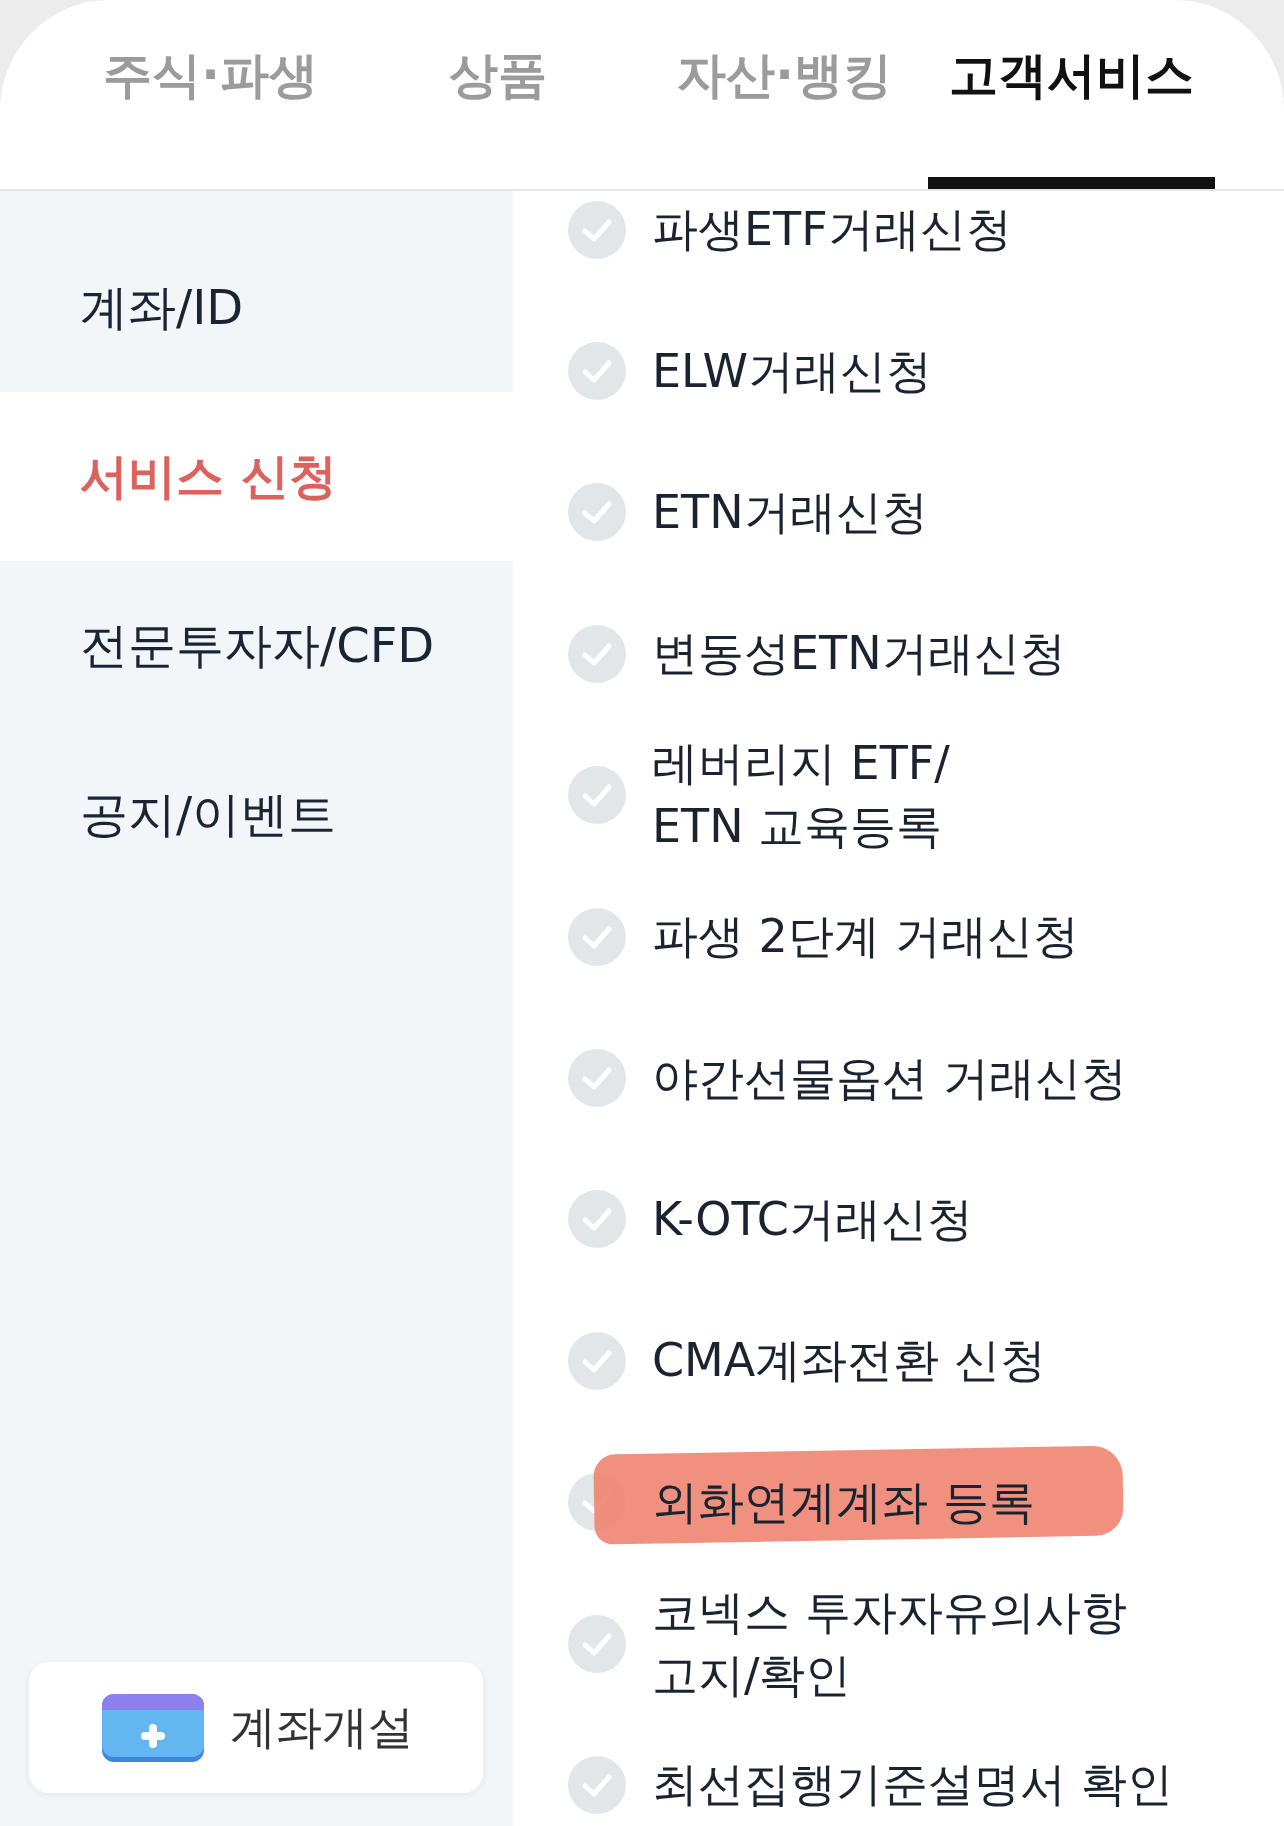 This screenshot has width=1284, height=1826. I want to click on service-link: K-OTC거래신청, so click(812, 1219).